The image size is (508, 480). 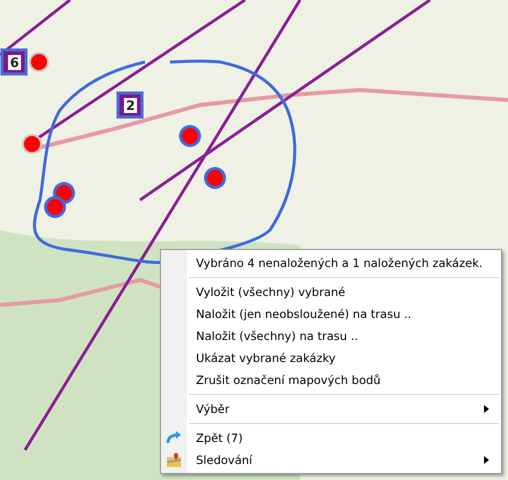 What do you see at coordinates (331, 409) in the screenshot?
I see `menu-item: Výběr` at bounding box center [331, 409].